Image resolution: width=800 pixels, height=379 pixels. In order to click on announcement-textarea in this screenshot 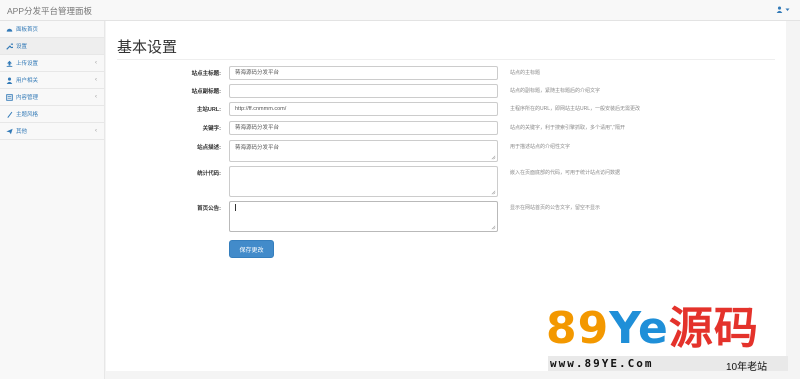, I will do `click(363, 216)`.